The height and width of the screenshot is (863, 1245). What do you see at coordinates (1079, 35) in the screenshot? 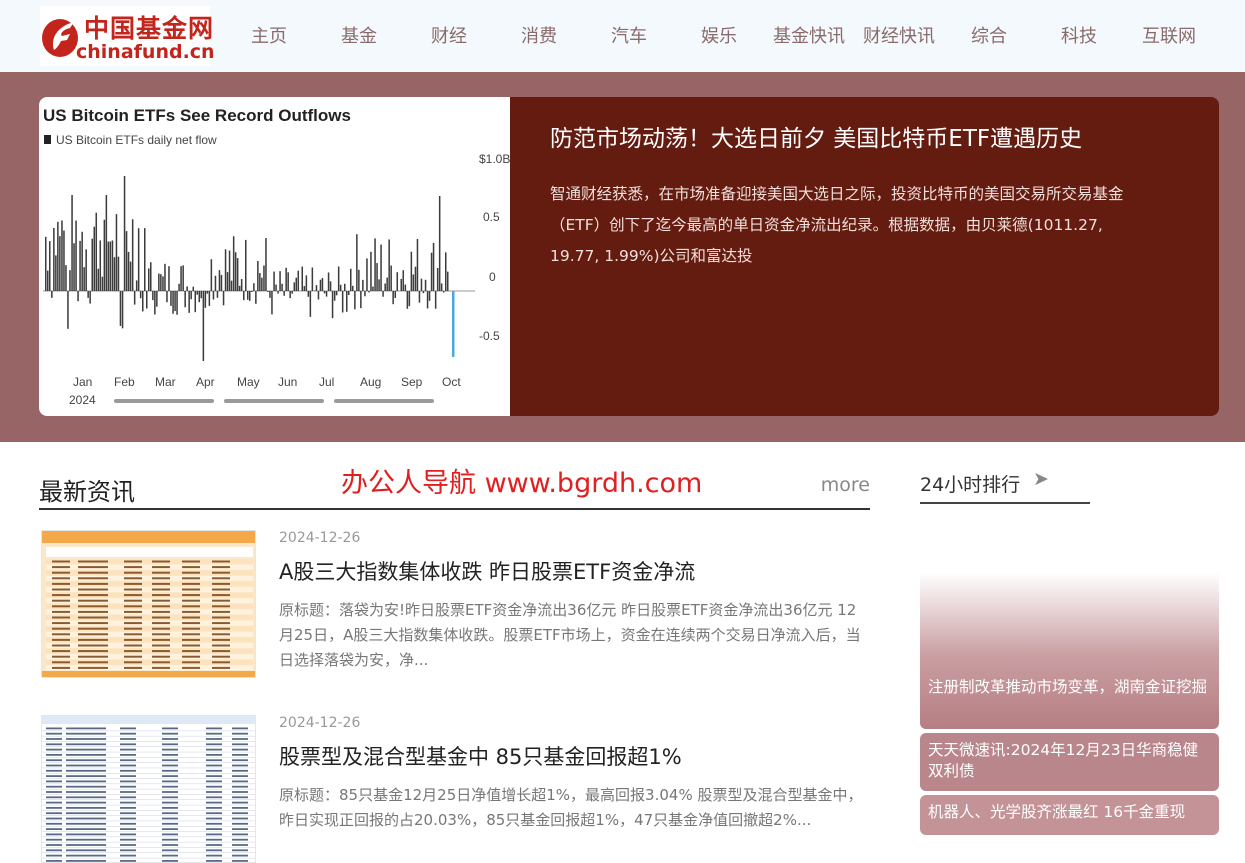
I see `nav-tech: 科技` at bounding box center [1079, 35].